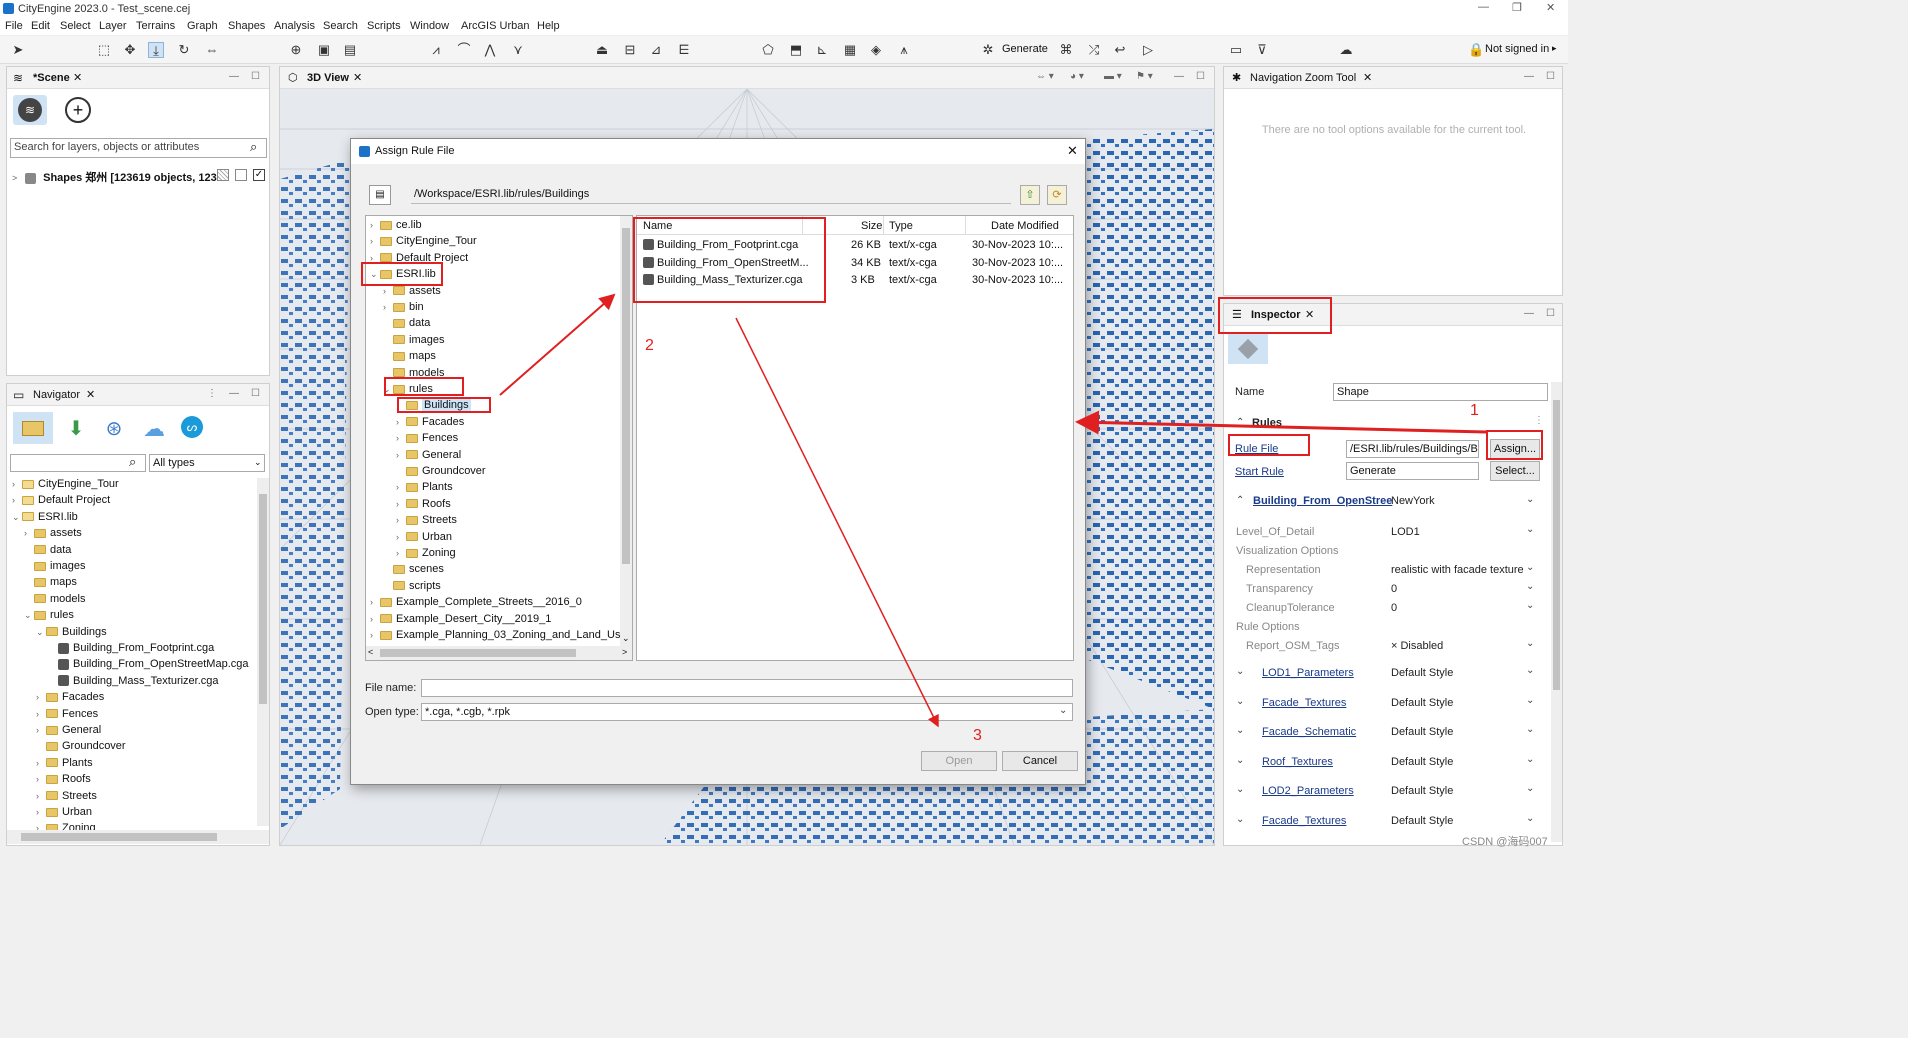  I want to click on annotation-number-2: 2, so click(649, 345).